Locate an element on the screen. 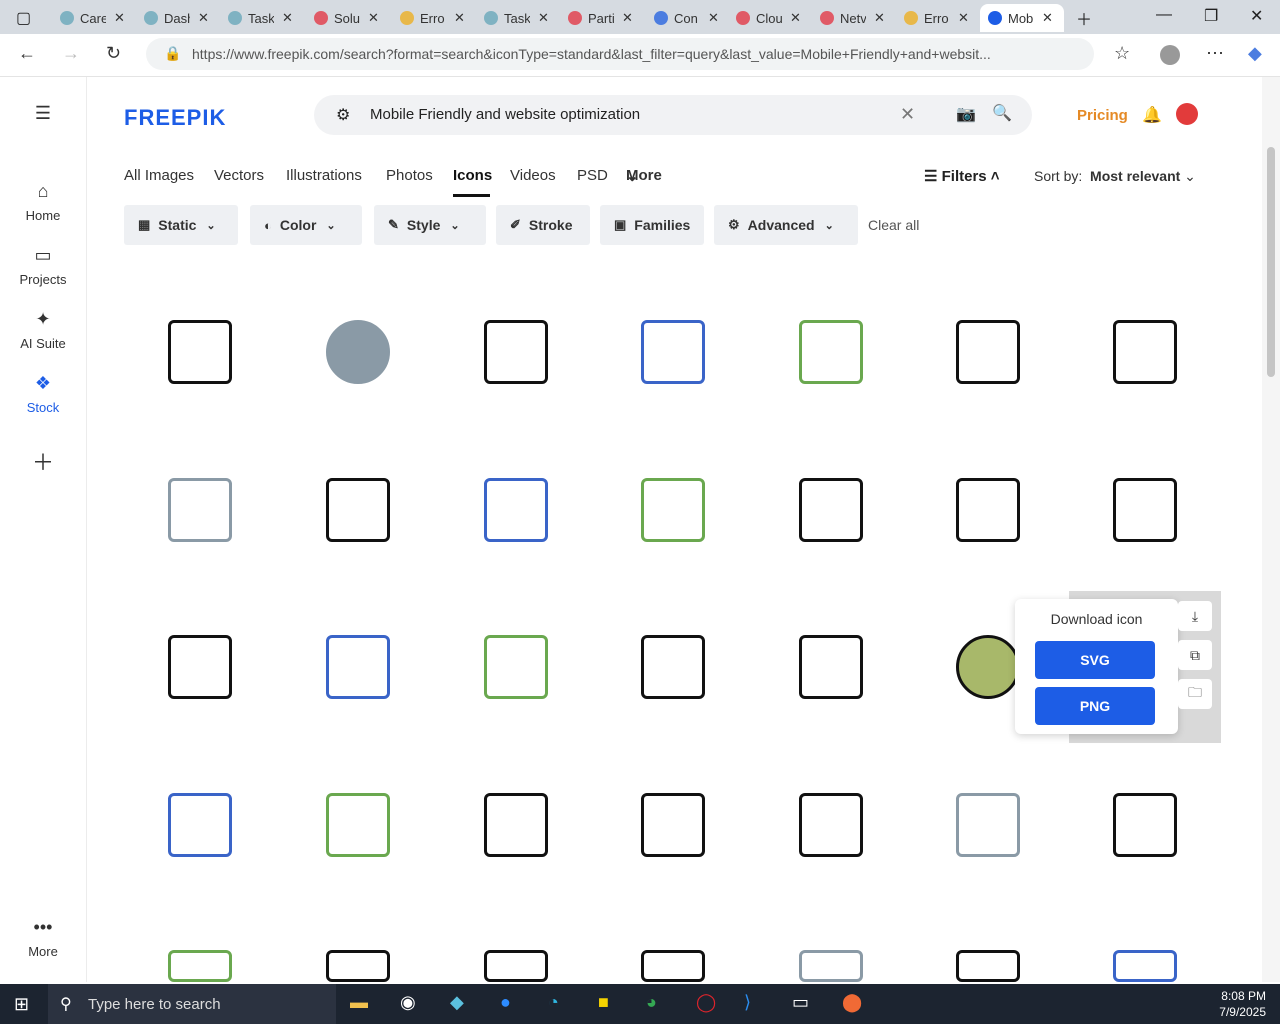 This screenshot has width=1280, height=1024. opera-icon: ◯ is located at coordinates (706, 1002).